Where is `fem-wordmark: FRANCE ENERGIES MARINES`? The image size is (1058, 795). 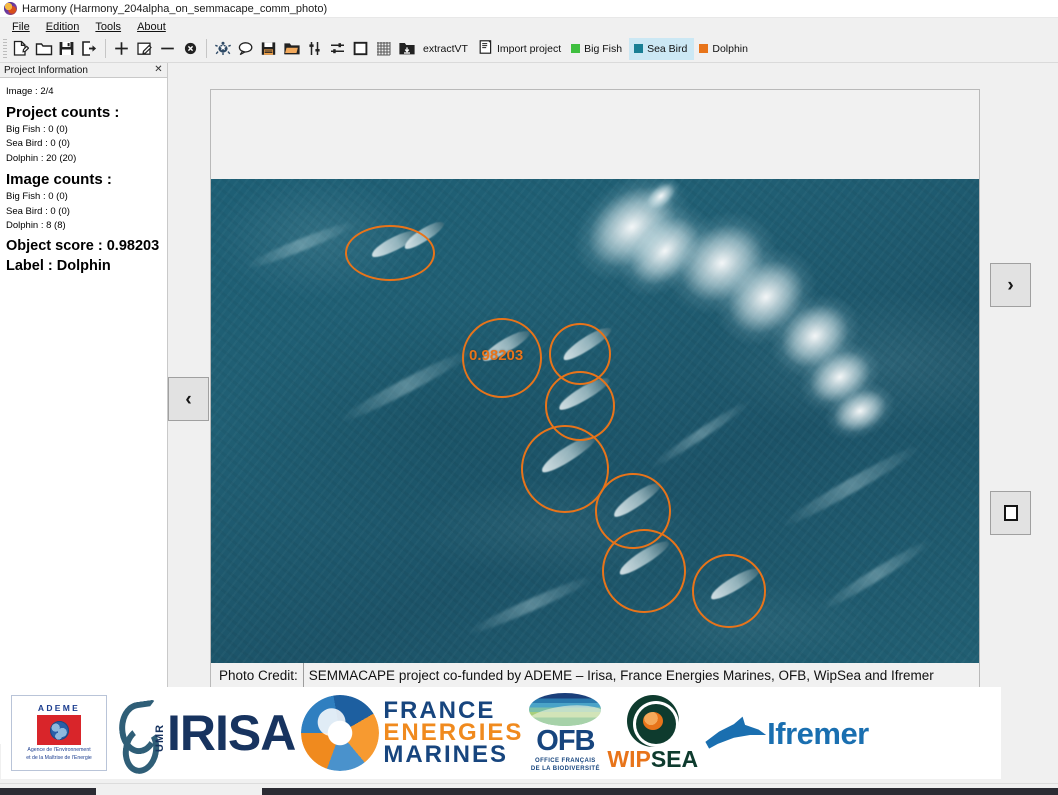 fem-wordmark: FRANCE ENERGIES MARINES is located at coordinates (453, 733).